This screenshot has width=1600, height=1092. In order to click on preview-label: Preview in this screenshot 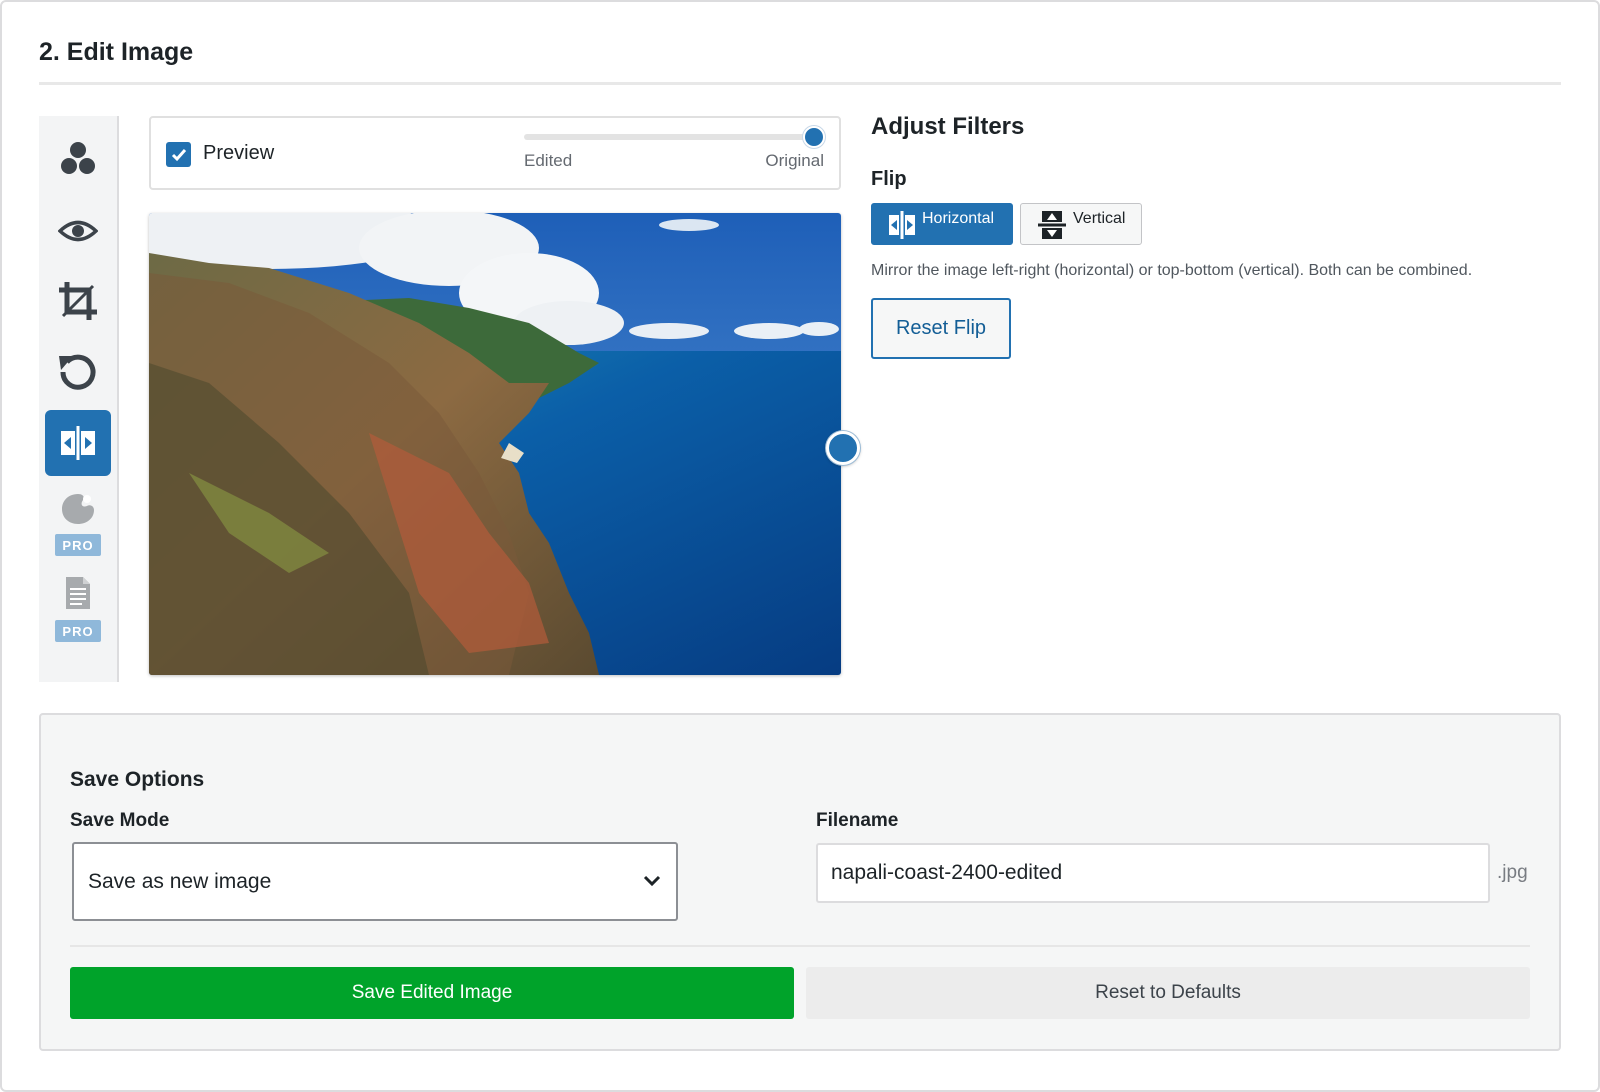, I will do `click(239, 153)`.